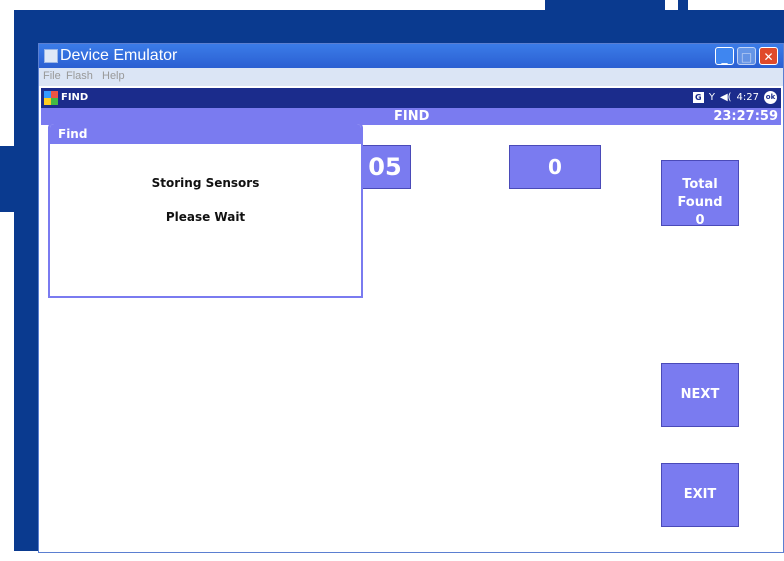  I want to click on close-button: ✕, so click(768, 56).